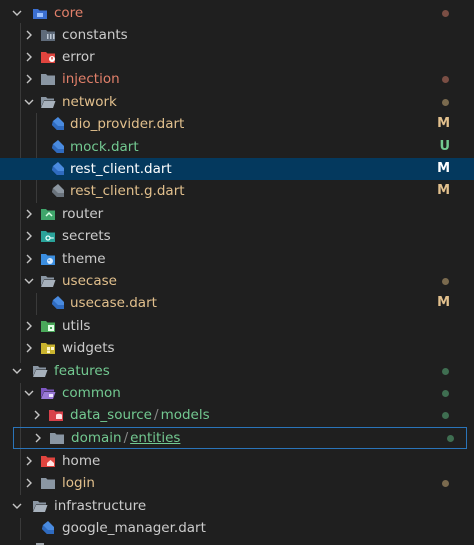  I want to click on folder-segment: data_source, so click(111, 415).